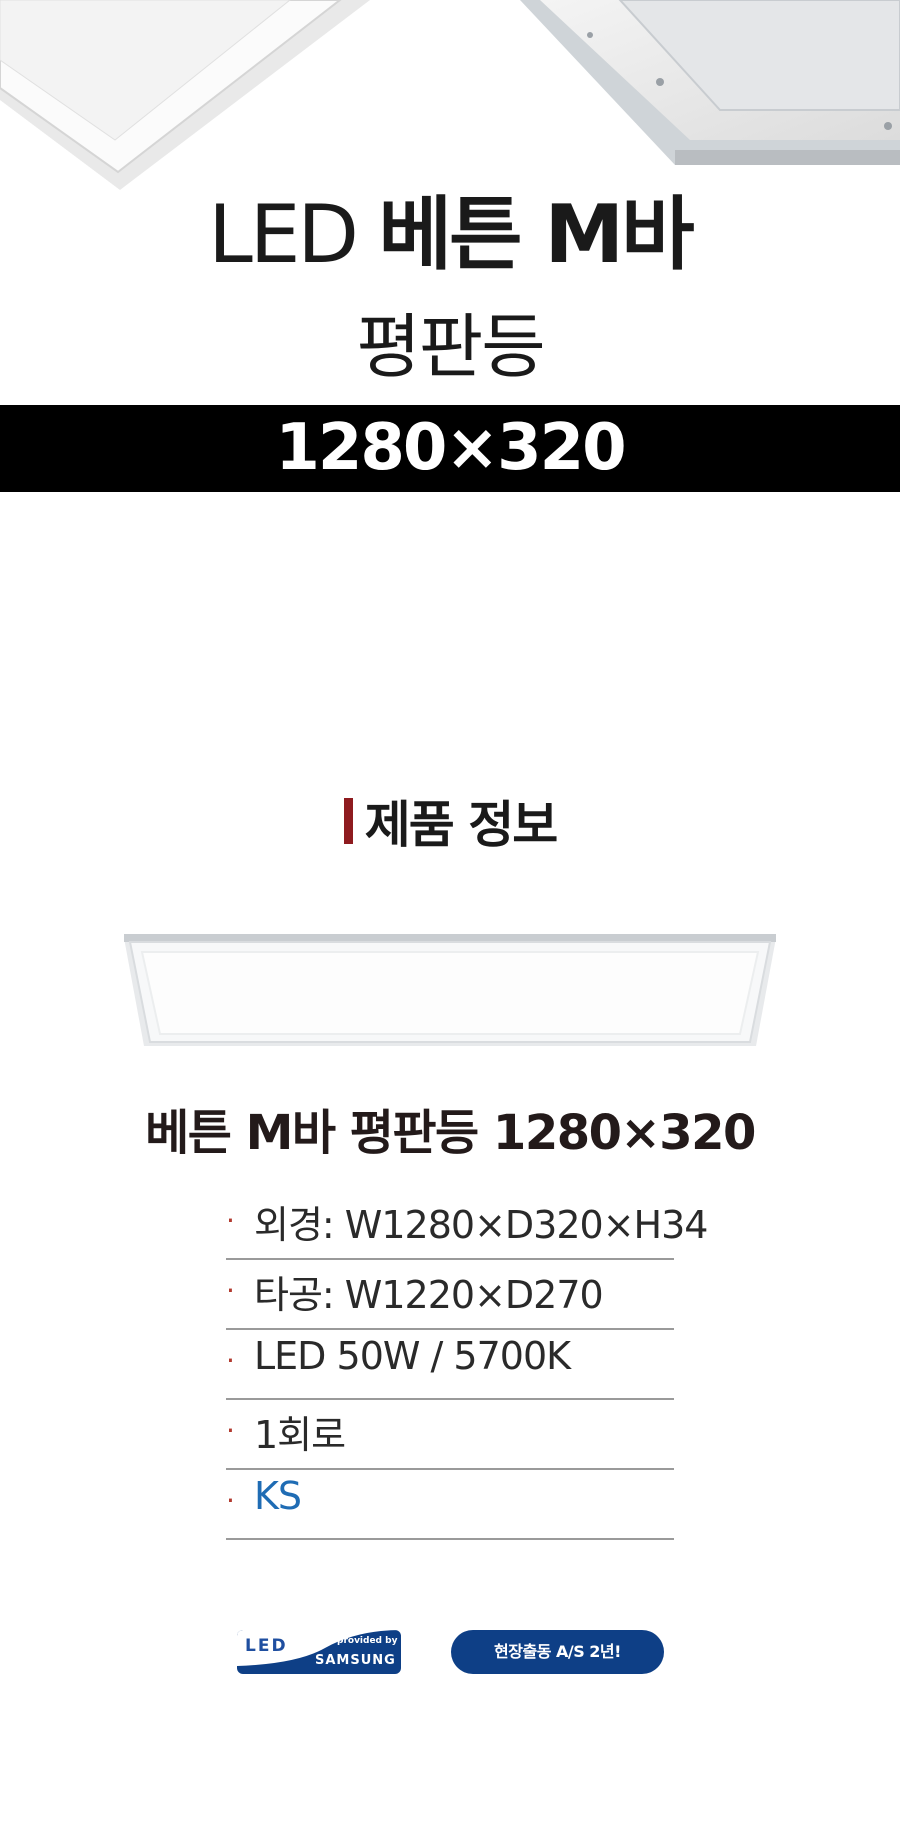 This screenshot has height=1824, width=900. I want to click on led-logo: LED, so click(266, 1646).